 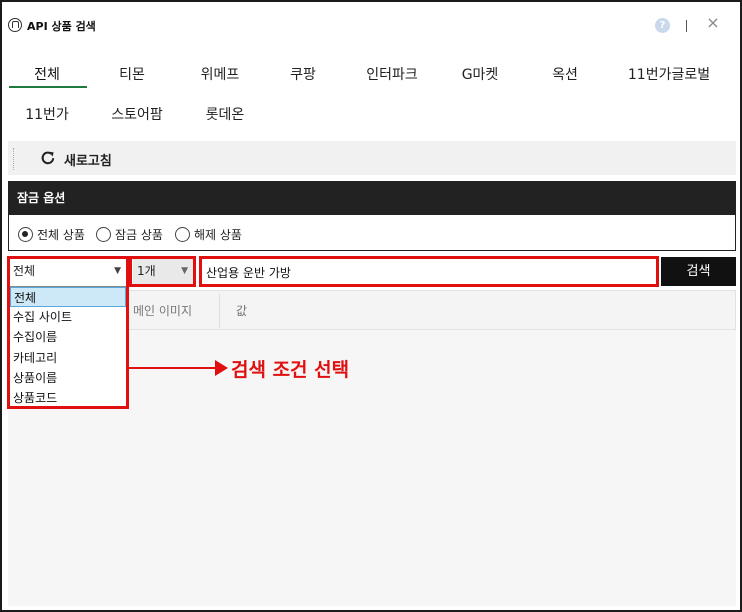 I want to click on tab-lotteon: 롯데온, so click(x=225, y=116).